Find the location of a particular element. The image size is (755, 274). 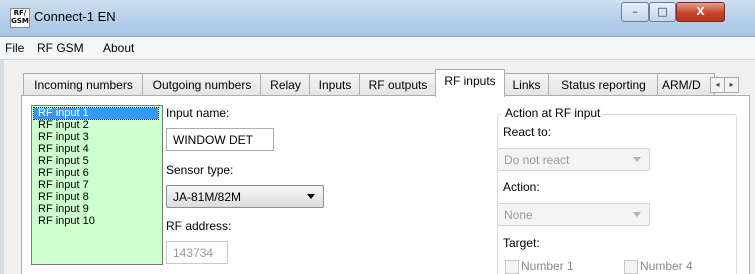

target-label: Target: is located at coordinates (521, 243).